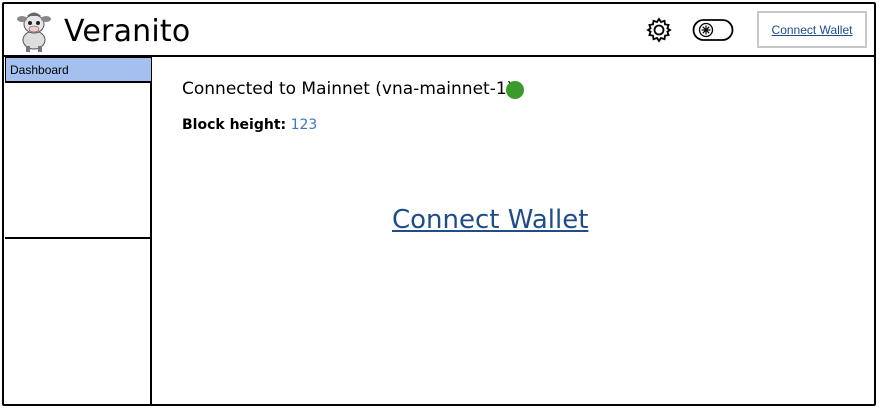 Image resolution: width=882 pixels, height=412 pixels. I want to click on sidebar-item-dashboard: Dashboard, so click(78, 70).